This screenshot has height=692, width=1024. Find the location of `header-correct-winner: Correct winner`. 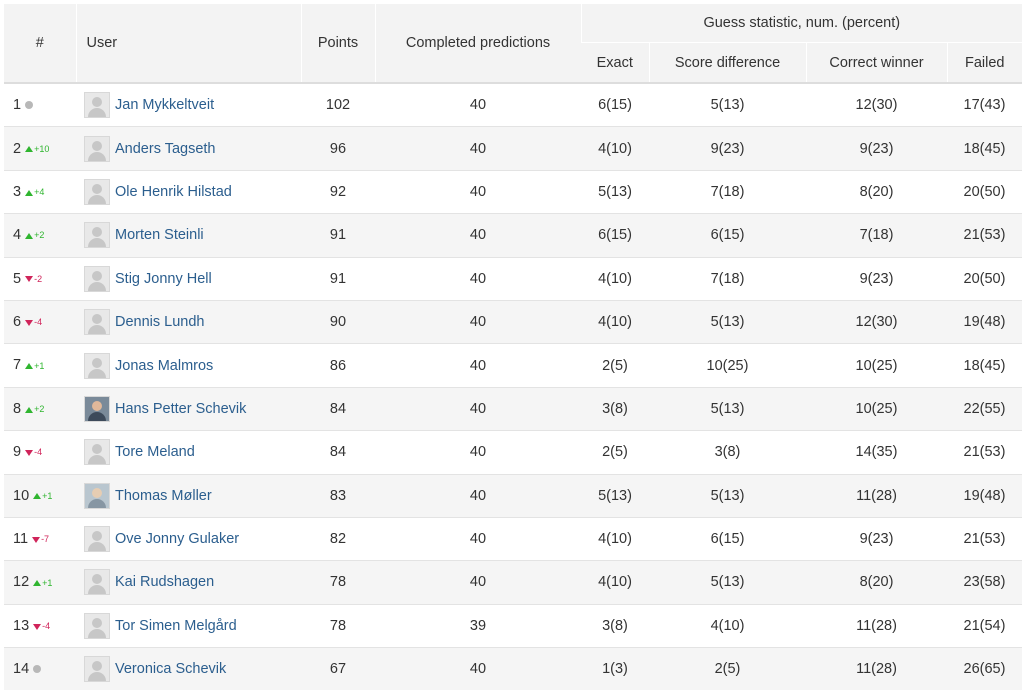

header-correct-winner: Correct winner is located at coordinates (876, 63).